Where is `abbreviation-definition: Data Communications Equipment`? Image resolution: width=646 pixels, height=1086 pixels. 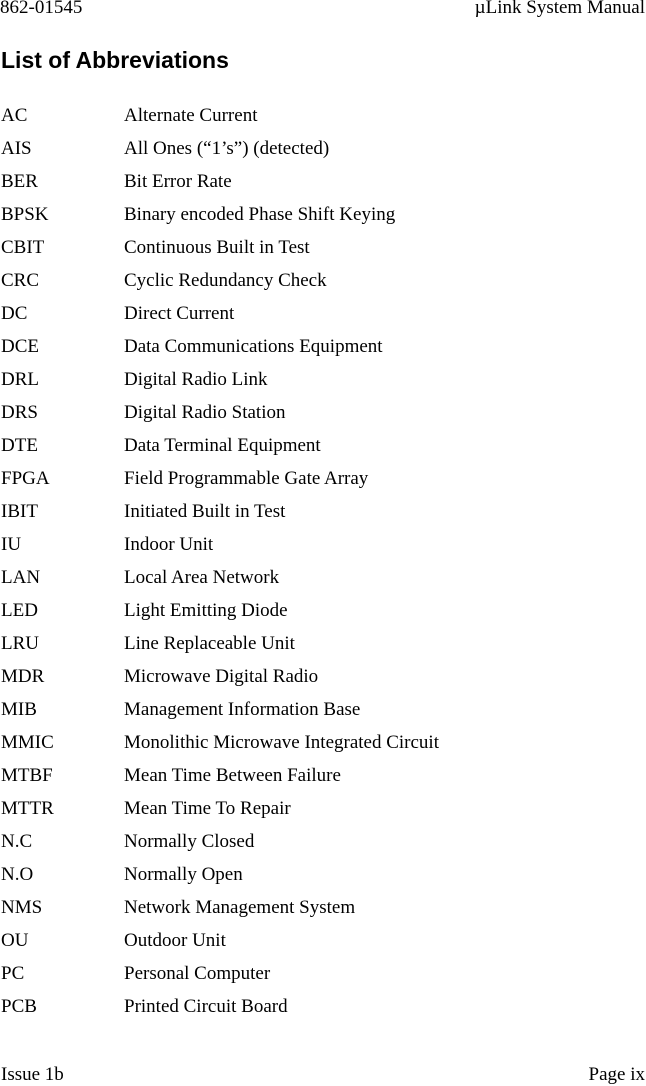 abbreviation-definition: Data Communications Equipment is located at coordinates (253, 346).